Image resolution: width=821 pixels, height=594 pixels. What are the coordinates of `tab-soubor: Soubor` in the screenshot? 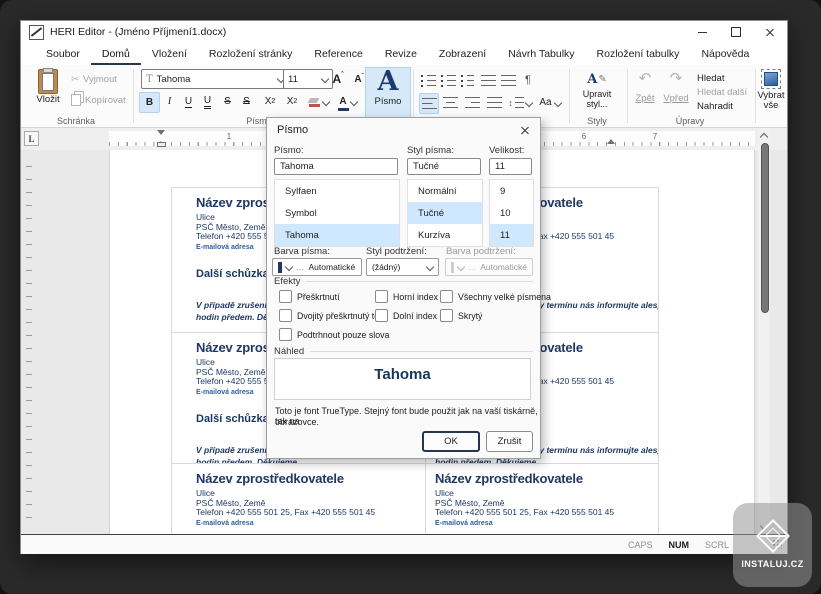 It's located at (63, 56).